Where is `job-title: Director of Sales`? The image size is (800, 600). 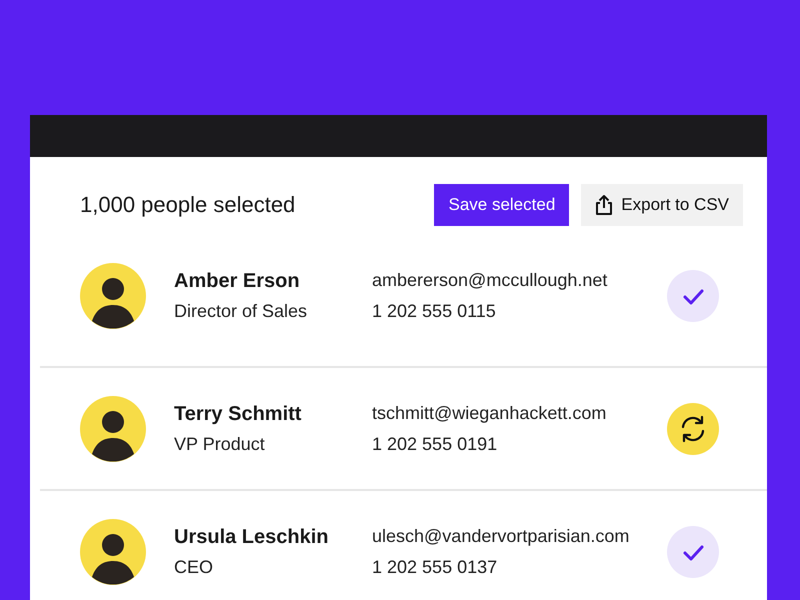
job-title: Director of Sales is located at coordinates (241, 311).